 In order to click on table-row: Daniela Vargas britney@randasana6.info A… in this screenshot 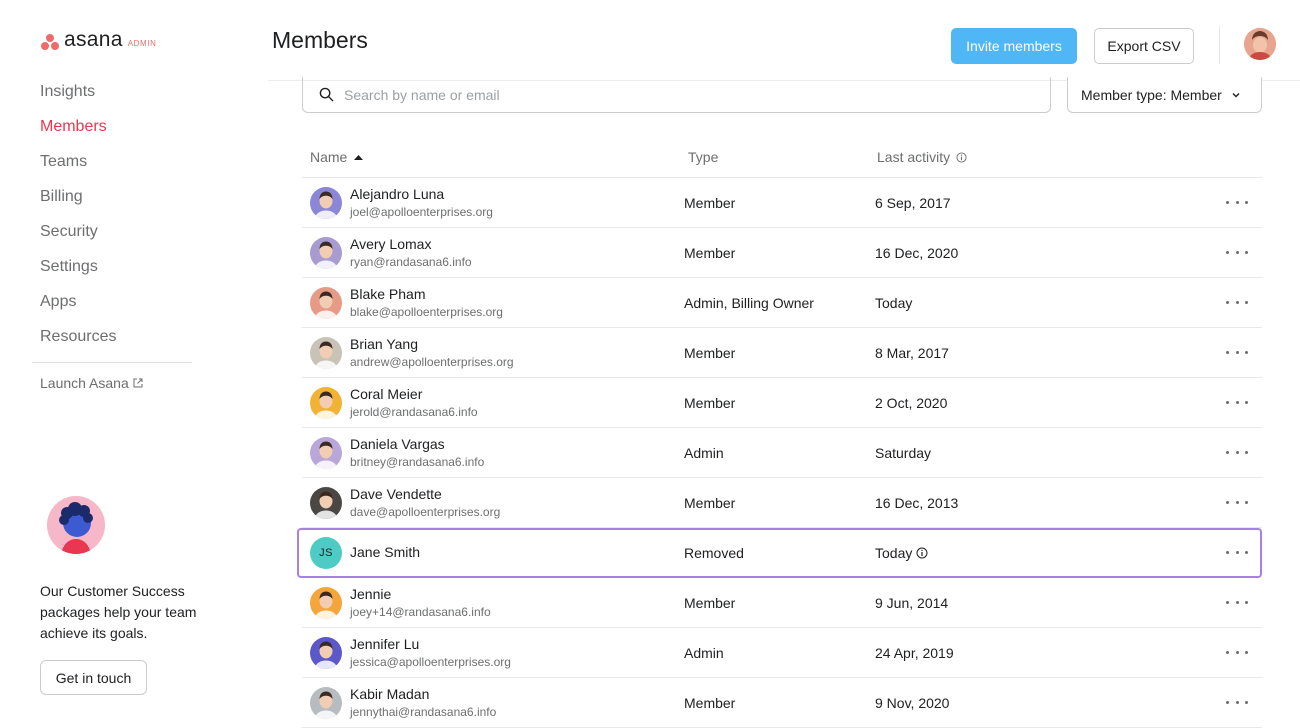, I will do `click(782, 453)`.